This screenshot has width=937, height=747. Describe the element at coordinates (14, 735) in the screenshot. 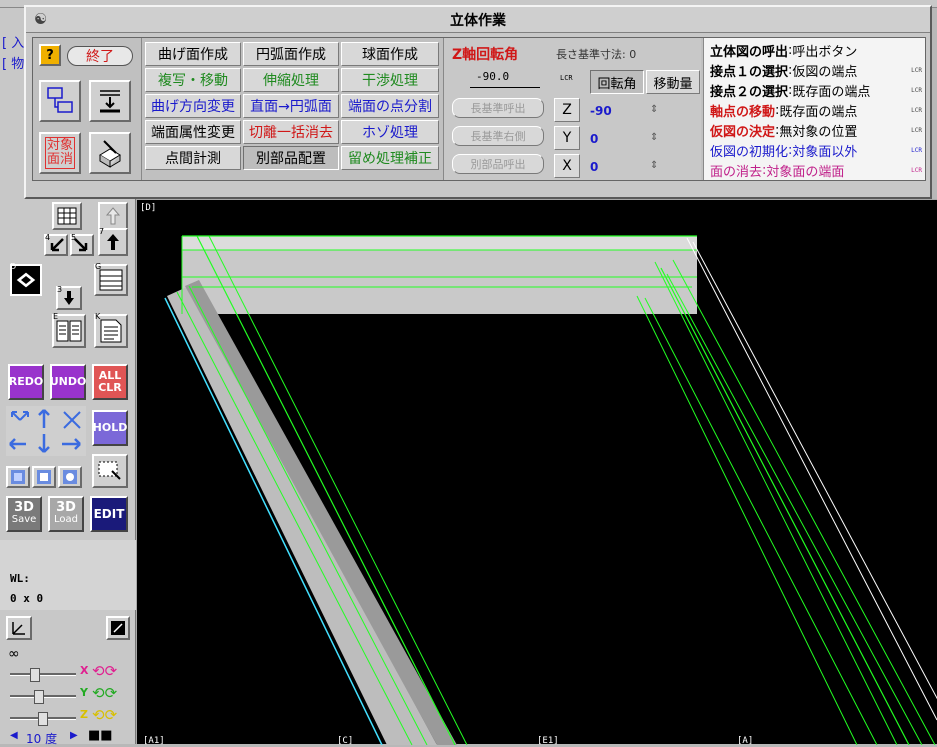

I see `step-left-icon: ◀` at that location.